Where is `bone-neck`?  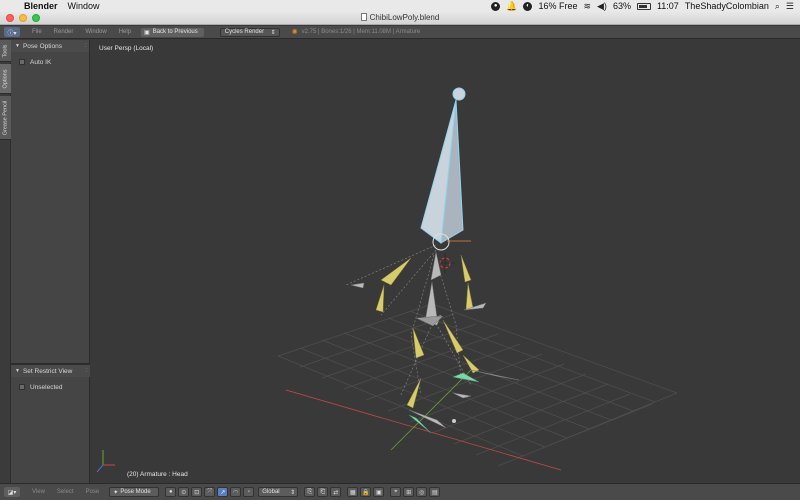 bone-neck is located at coordinates (433, 287).